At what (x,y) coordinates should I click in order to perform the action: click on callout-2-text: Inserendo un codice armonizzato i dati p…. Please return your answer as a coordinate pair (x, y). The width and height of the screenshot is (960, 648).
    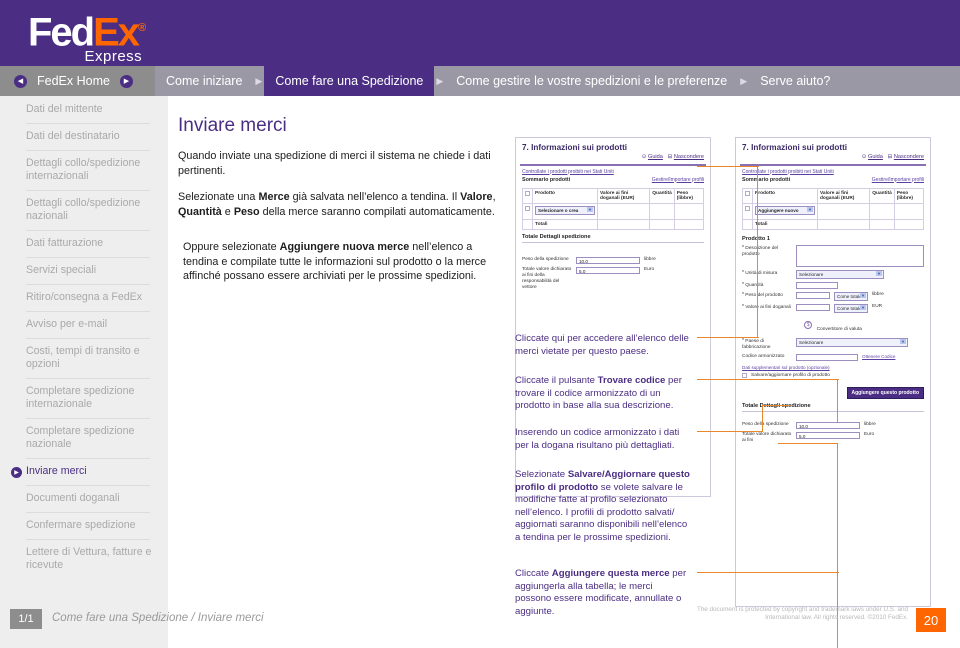
    Looking at the image, I should click on (597, 439).